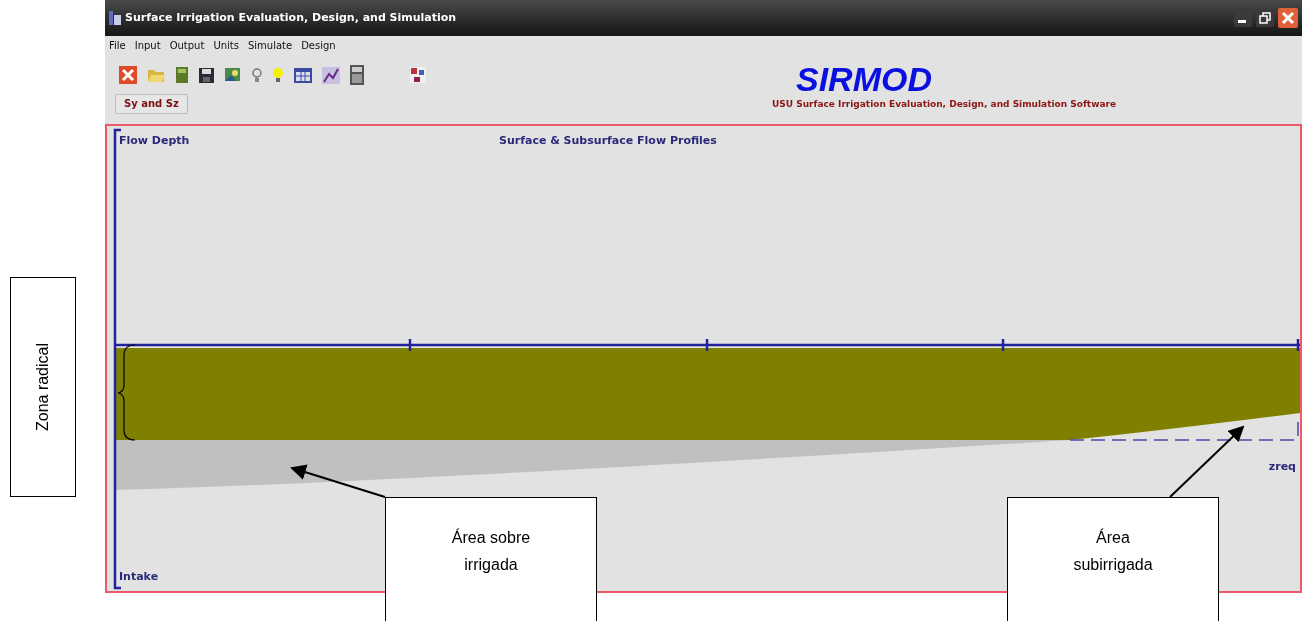 Image resolution: width=1302 pixels, height=621 pixels. I want to click on close-icon, so click(128, 75).